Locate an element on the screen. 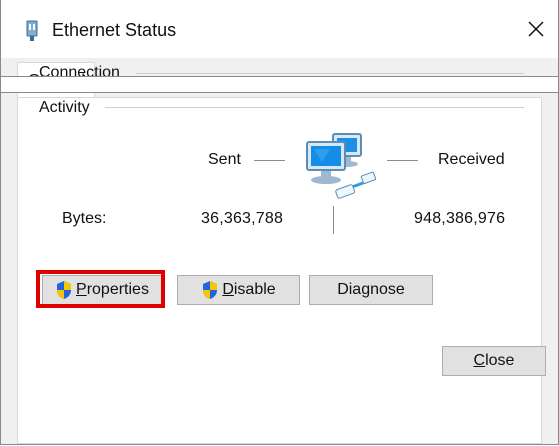 This screenshot has width=559, height=446. properties-button-label: Properties is located at coordinates (112, 290).